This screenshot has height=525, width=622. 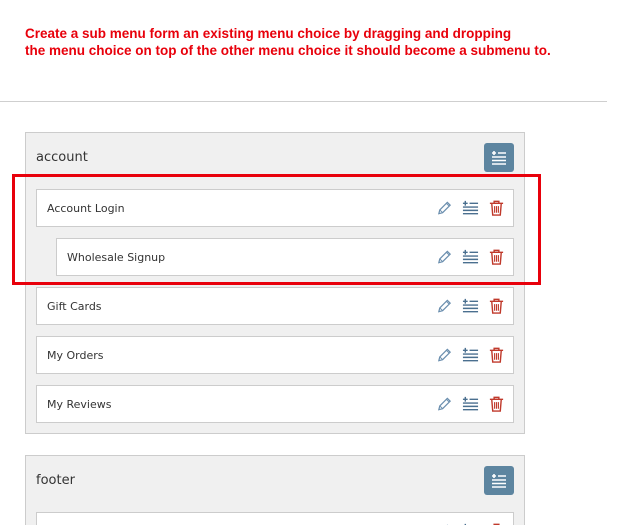 I want to click on menu-item-my-orders: My Orders, so click(x=275, y=355).